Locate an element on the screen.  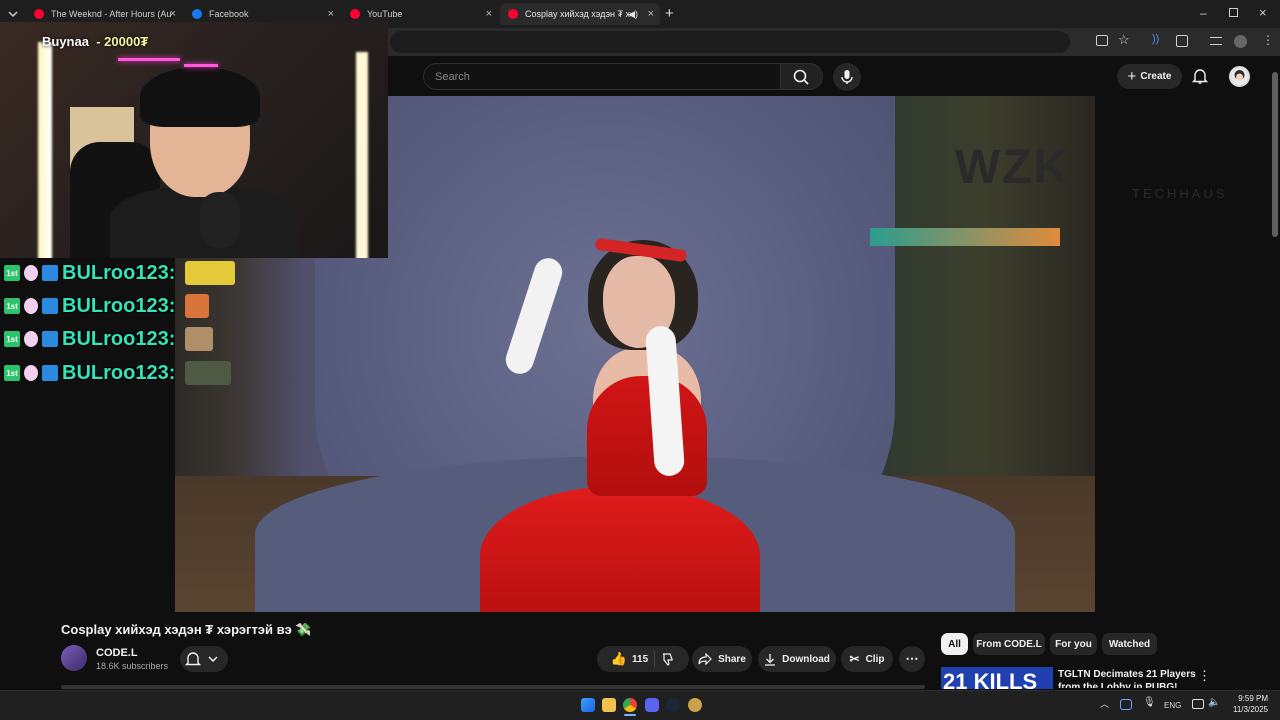
account-avatar is located at coordinates (1239, 76).